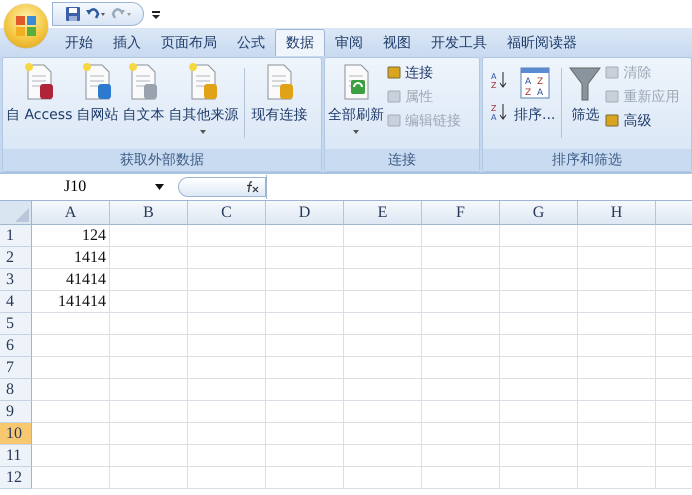 This screenshot has width=692, height=495. What do you see at coordinates (71, 302) in the screenshot?
I see `table-cell: 141414` at bounding box center [71, 302].